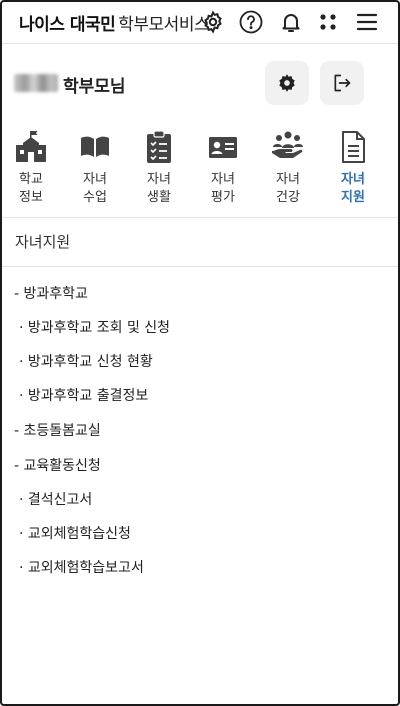 This screenshot has width=400, height=706. What do you see at coordinates (164, 25) in the screenshot?
I see `brand-sub-label: 학부모서비스` at bounding box center [164, 25].